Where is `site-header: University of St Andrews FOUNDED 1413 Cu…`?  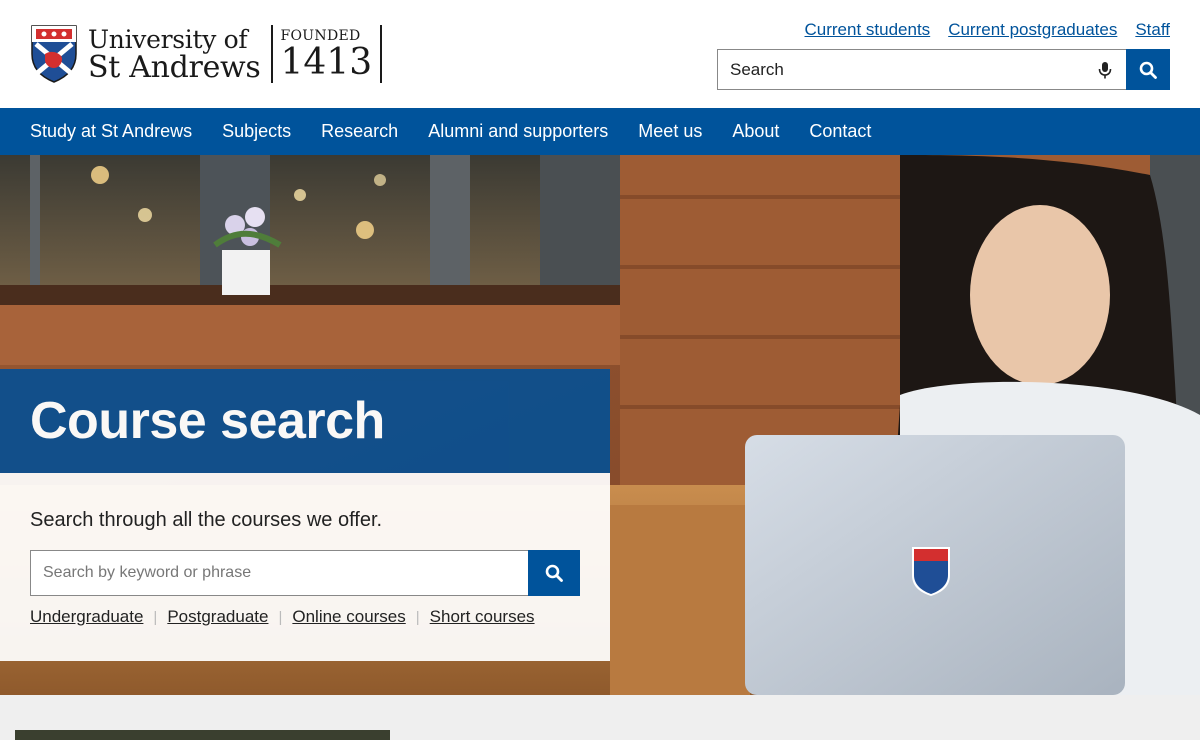
site-header: University of St Andrews FOUNDED 1413 Cu… is located at coordinates (600, 54).